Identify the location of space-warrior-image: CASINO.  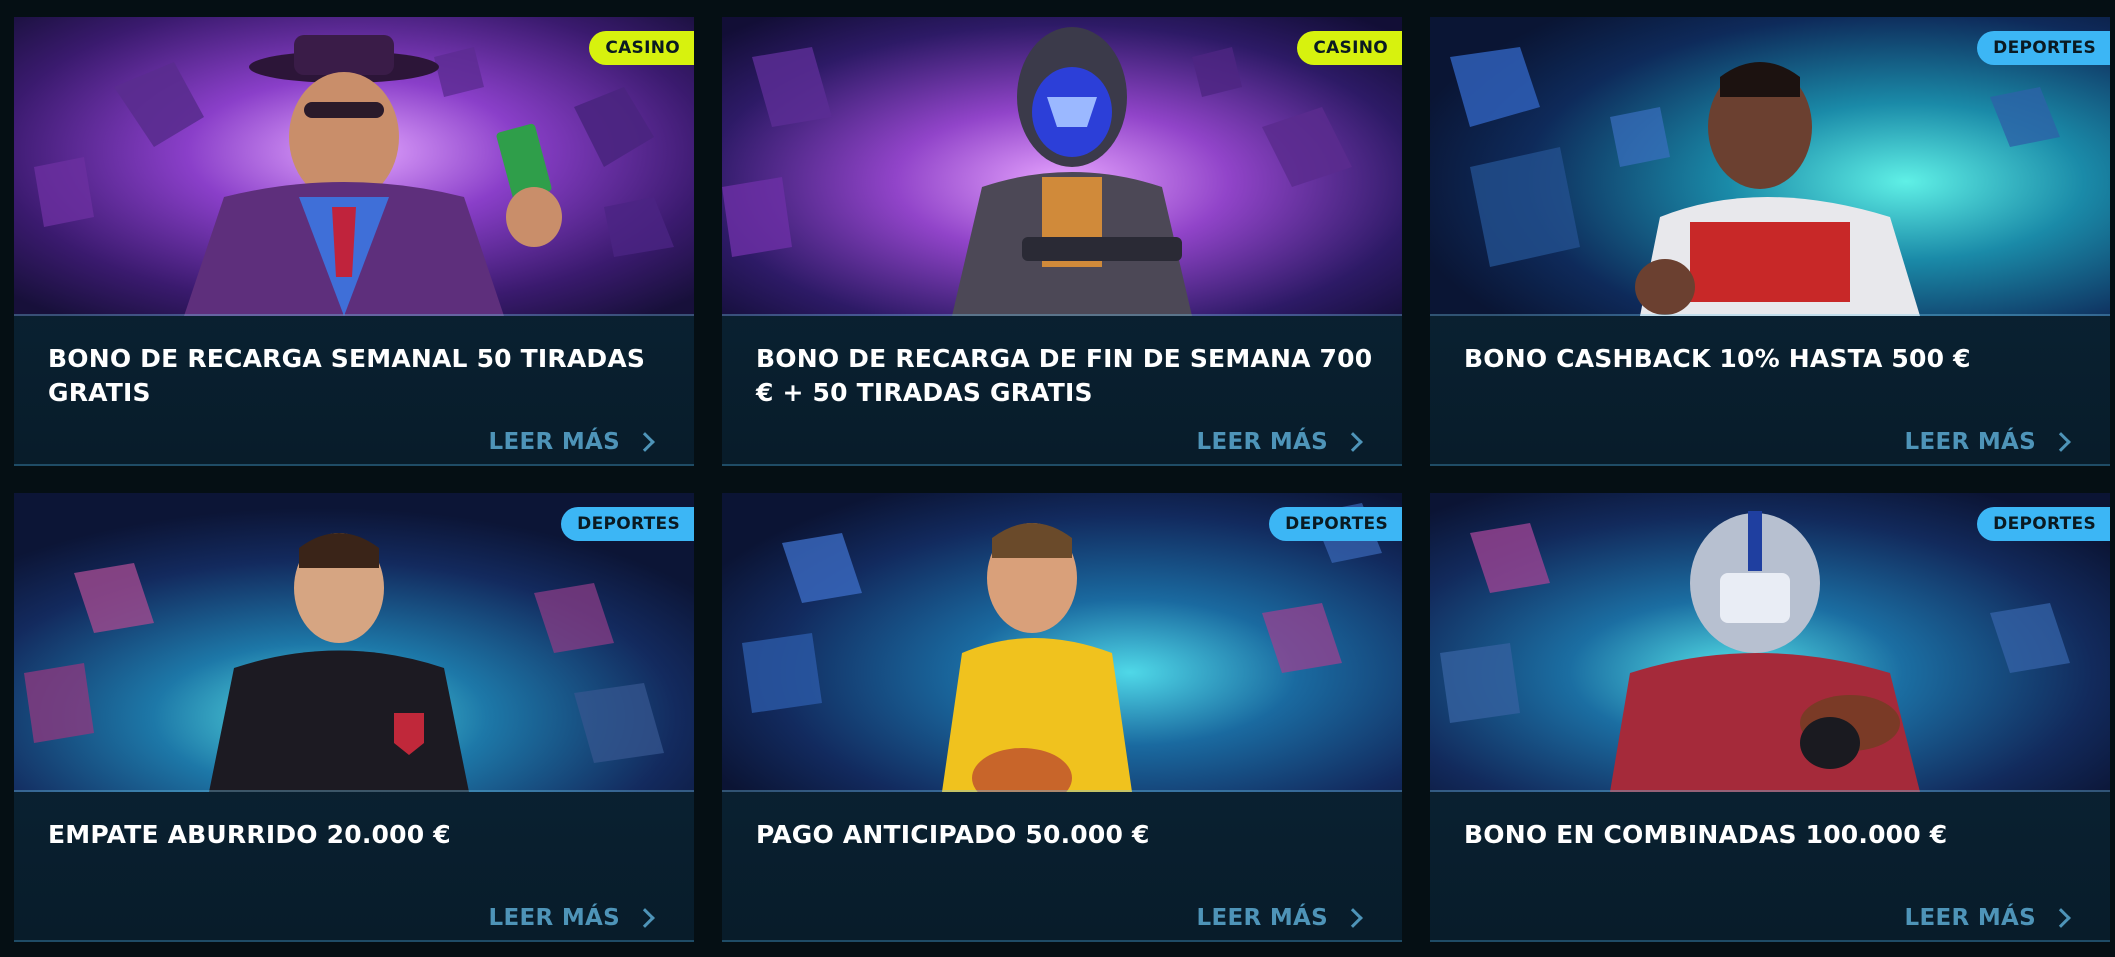
(1062, 166).